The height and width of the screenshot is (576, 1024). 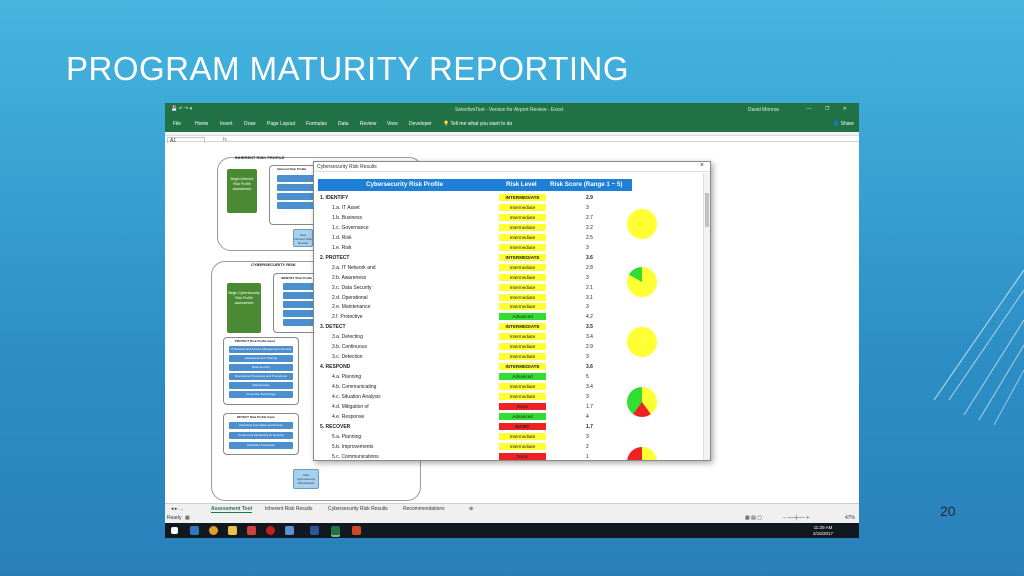 What do you see at coordinates (174, 530) in the screenshot?
I see `windows-start-icon` at bounding box center [174, 530].